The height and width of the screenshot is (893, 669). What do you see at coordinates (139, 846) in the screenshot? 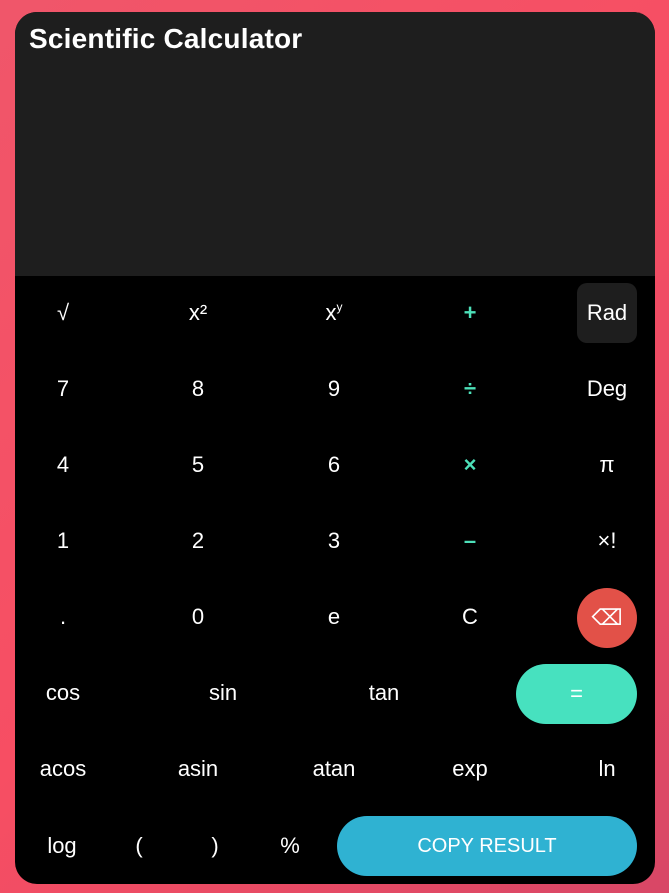
I see `open-paren-button: (` at bounding box center [139, 846].